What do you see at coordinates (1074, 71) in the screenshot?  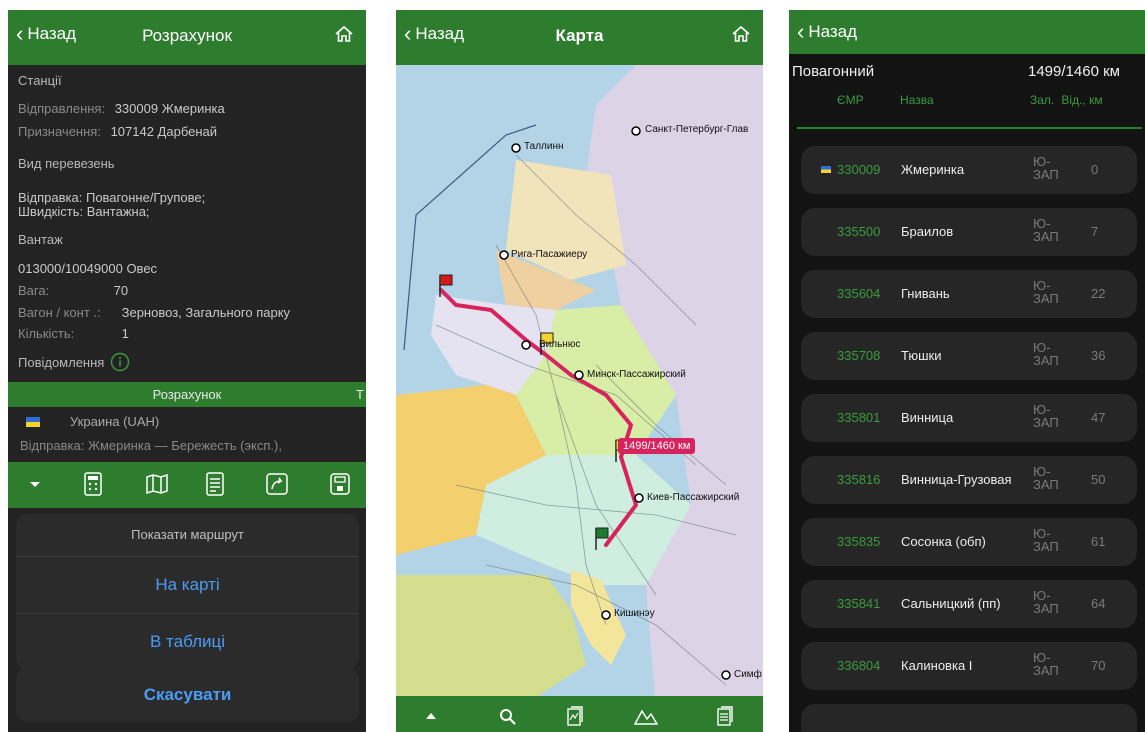 I see `summary-value: 1499/1460 км` at bounding box center [1074, 71].